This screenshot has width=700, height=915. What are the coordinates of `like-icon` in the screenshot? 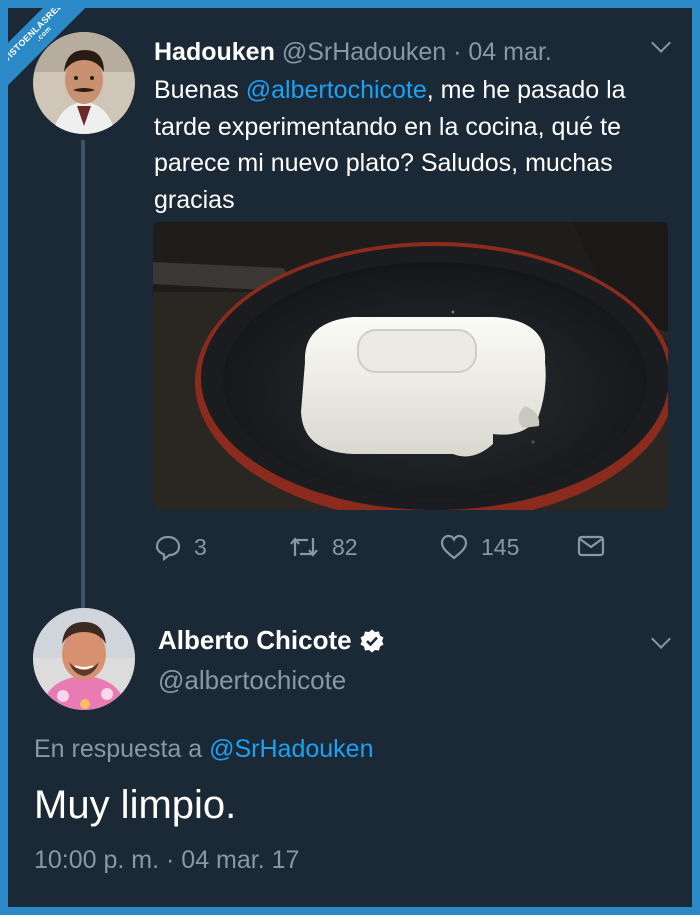 It's located at (454, 547).